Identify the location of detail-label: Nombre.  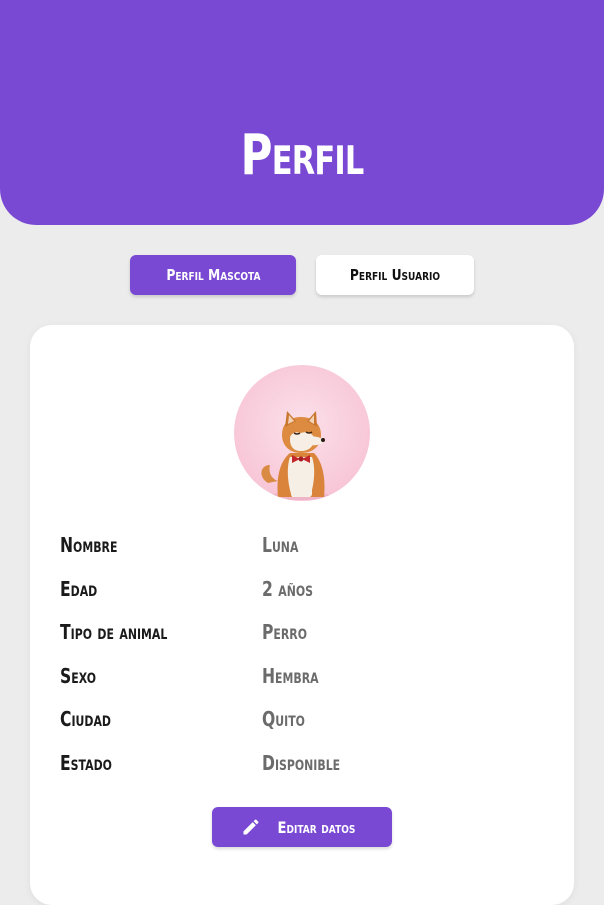
(89, 545).